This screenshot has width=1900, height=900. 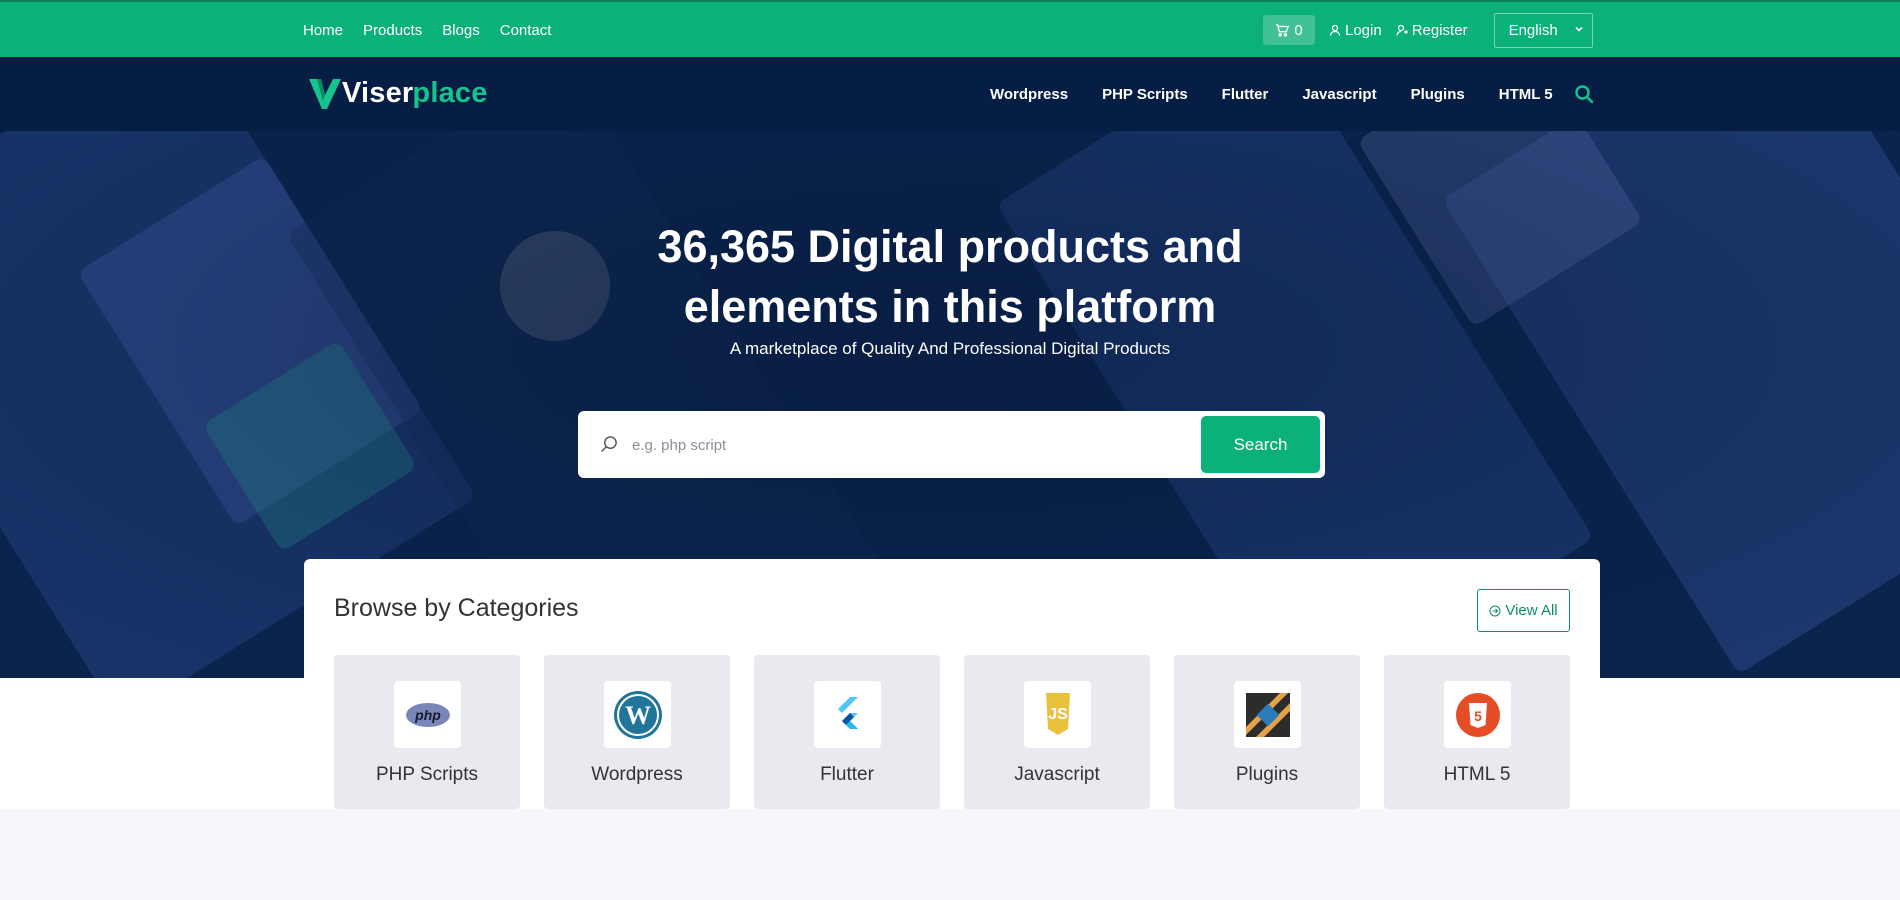 I want to click on language-value: English, so click(x=1533, y=30).